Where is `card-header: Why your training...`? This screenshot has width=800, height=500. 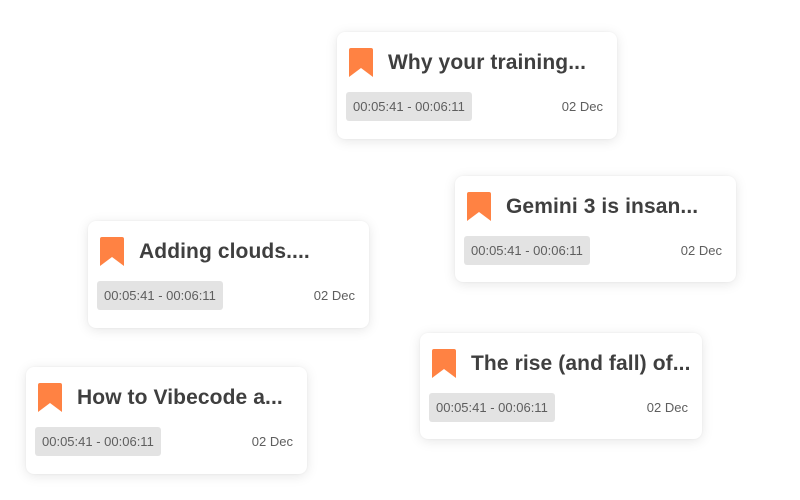 card-header: Why your training... is located at coordinates (467, 62).